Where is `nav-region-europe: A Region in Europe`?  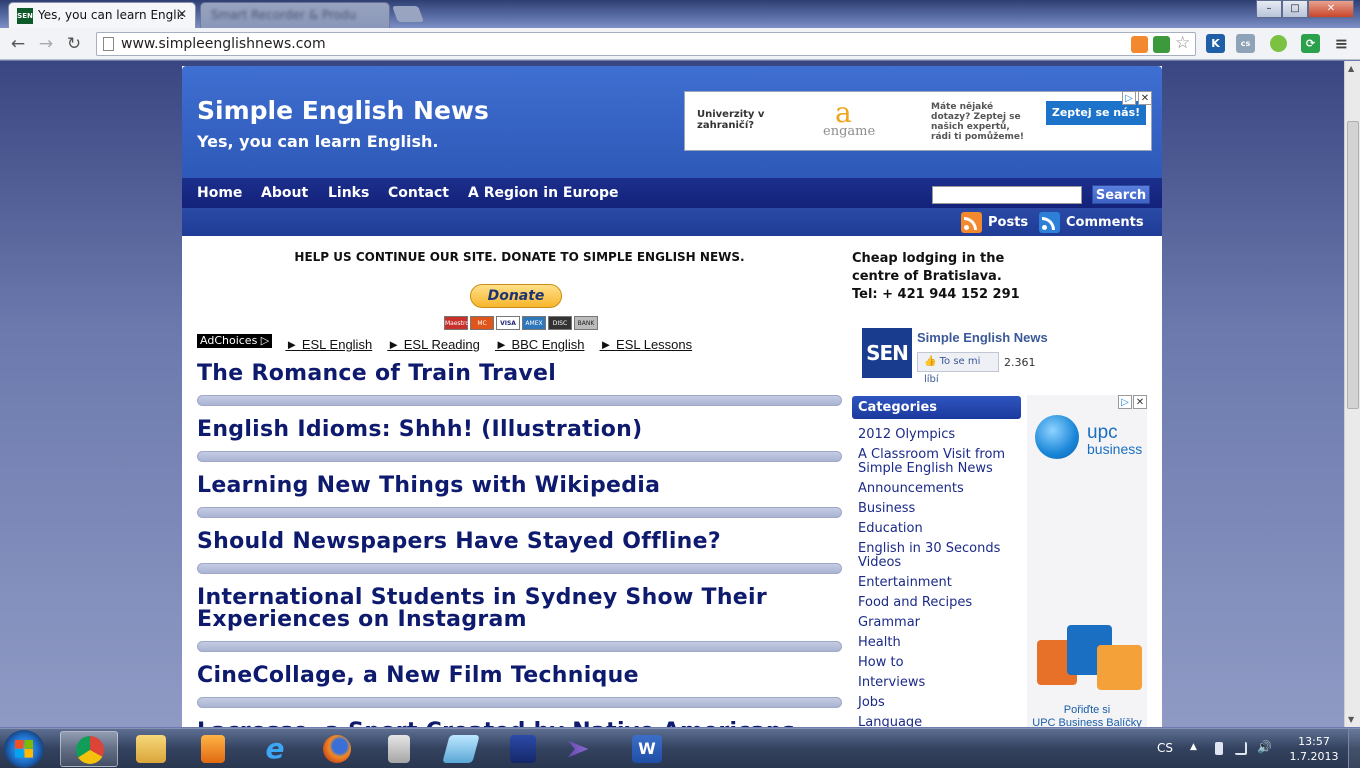 nav-region-europe: A Region in Europe is located at coordinates (543, 193).